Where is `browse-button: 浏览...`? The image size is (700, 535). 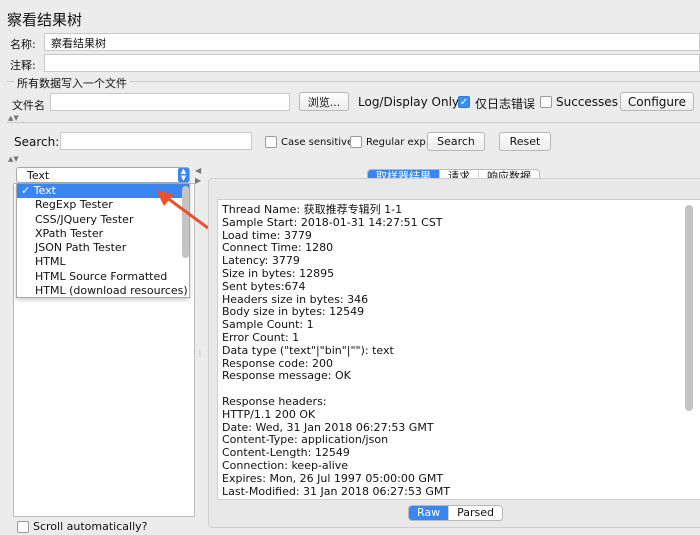 browse-button: 浏览... is located at coordinates (324, 101).